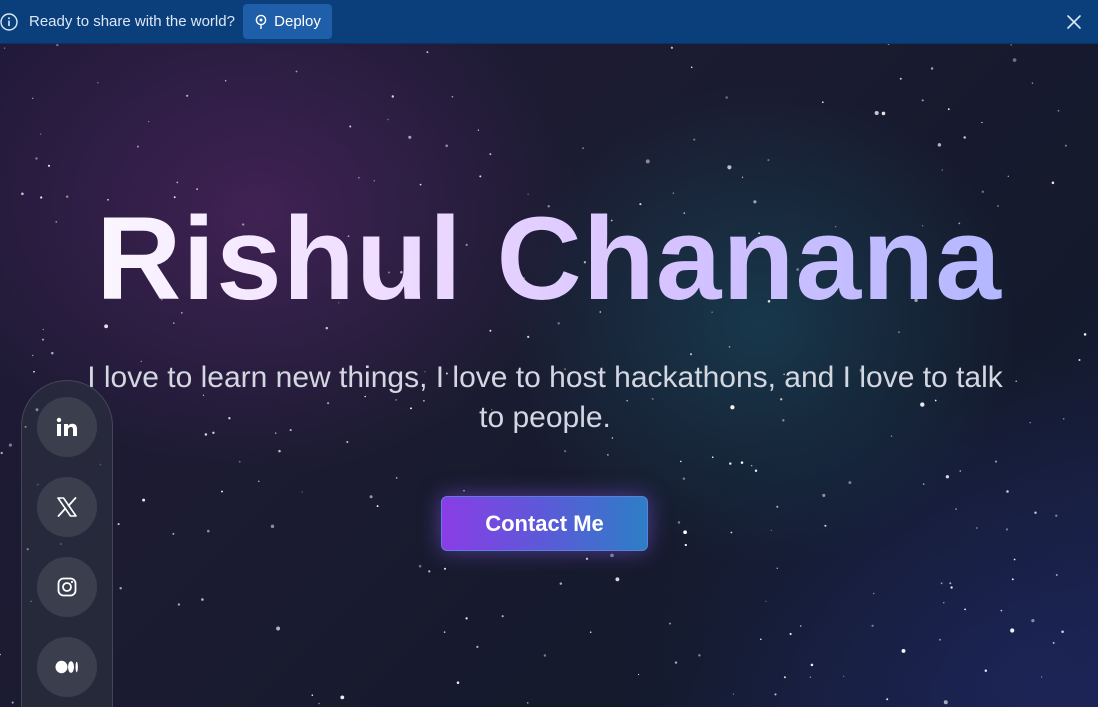 This screenshot has height=707, width=1098. Describe the element at coordinates (132, 21) in the screenshot. I see `banner-message: Ready to share with the world?` at that location.